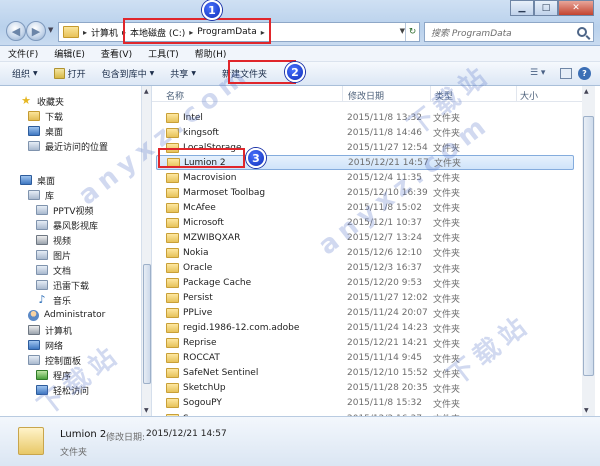  Describe the element at coordinates (199, 207) in the screenshot. I see `file-name: McAfee` at that location.